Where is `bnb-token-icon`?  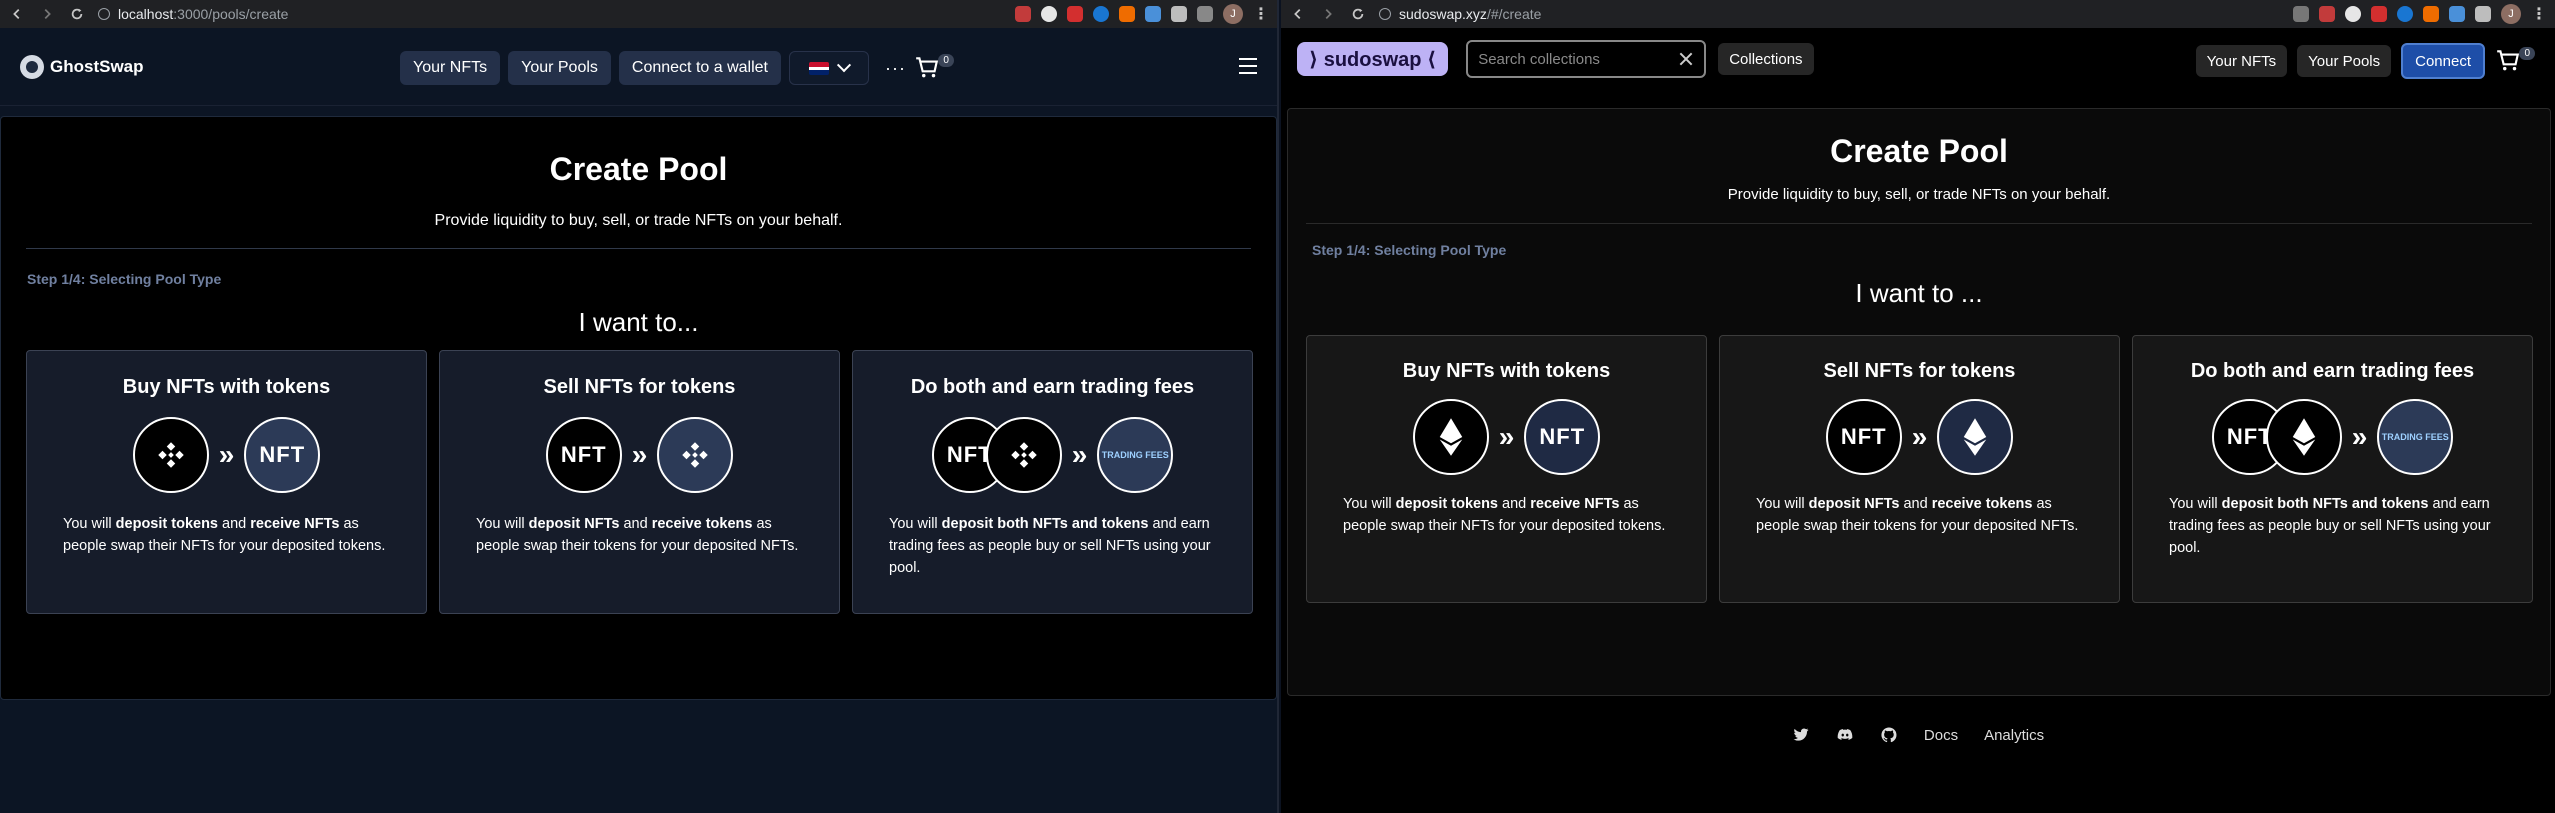
bnb-token-icon is located at coordinates (1023, 455).